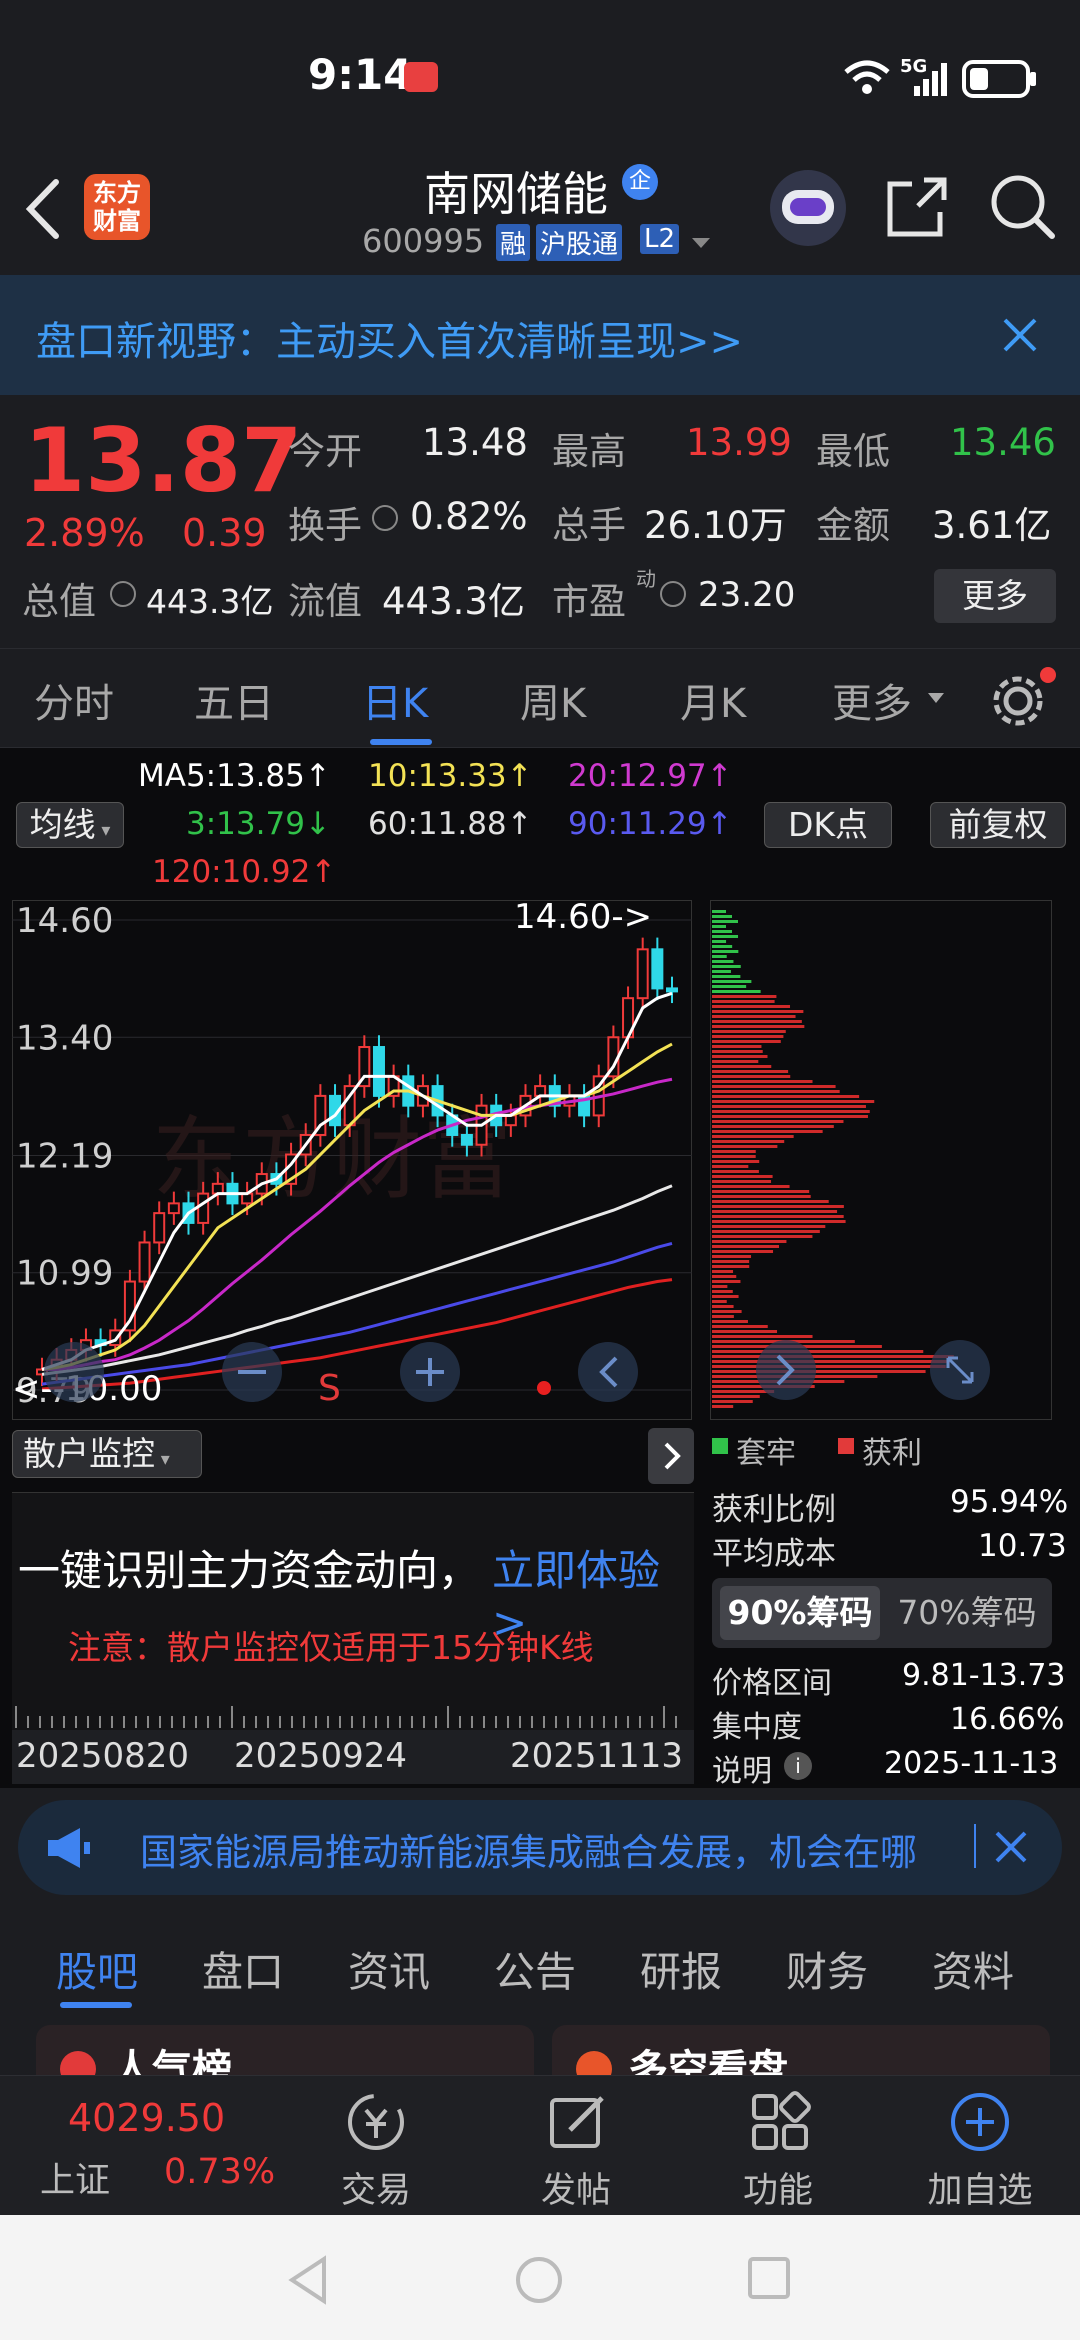 Image resolution: width=1080 pixels, height=2340 pixels. I want to click on signal-icon, so click(930, 79).